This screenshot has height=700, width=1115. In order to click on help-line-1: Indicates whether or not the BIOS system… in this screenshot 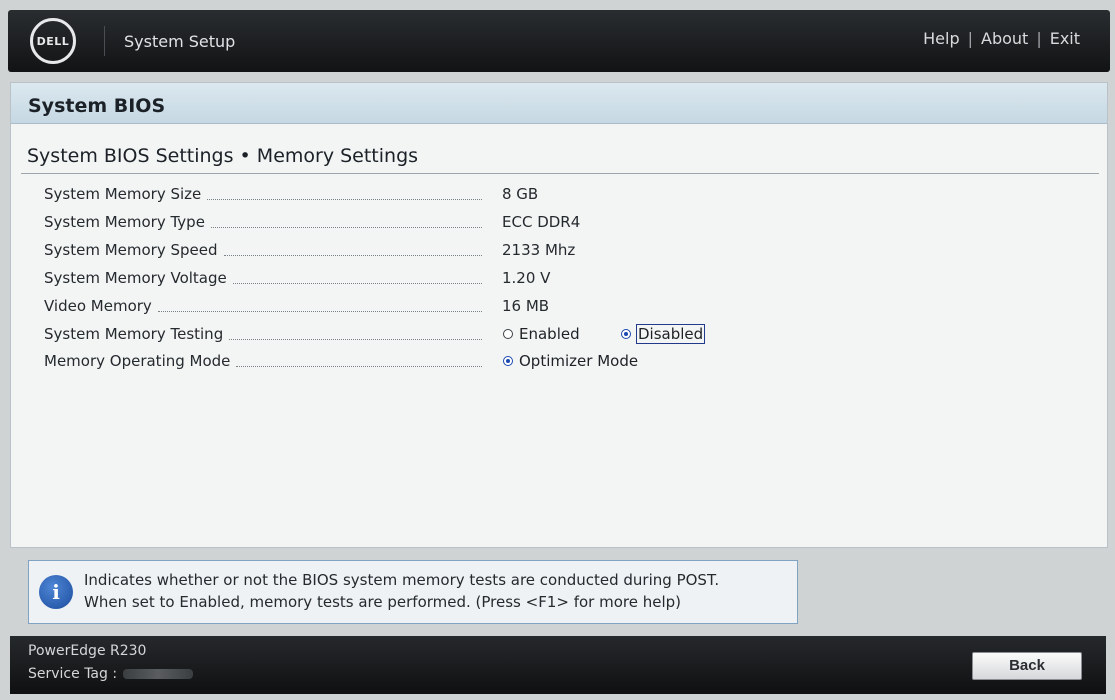, I will do `click(402, 580)`.